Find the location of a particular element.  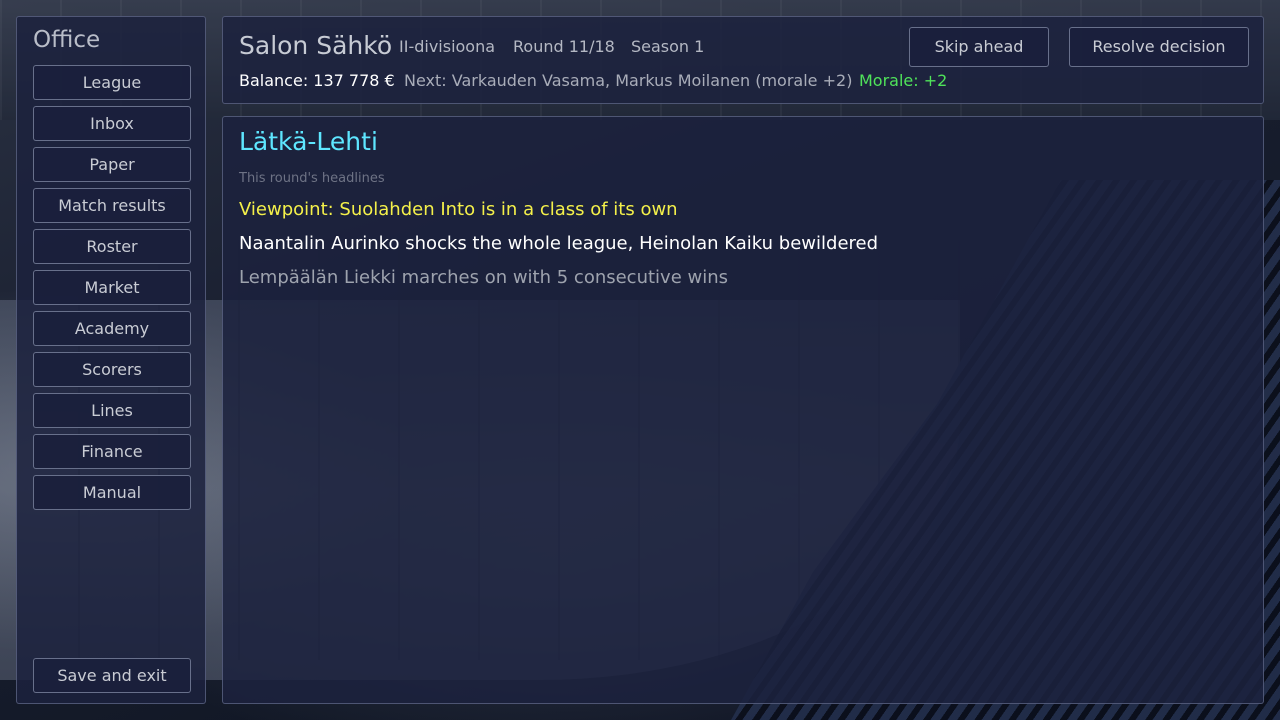

nav-manual-button: Manual is located at coordinates (112, 492).